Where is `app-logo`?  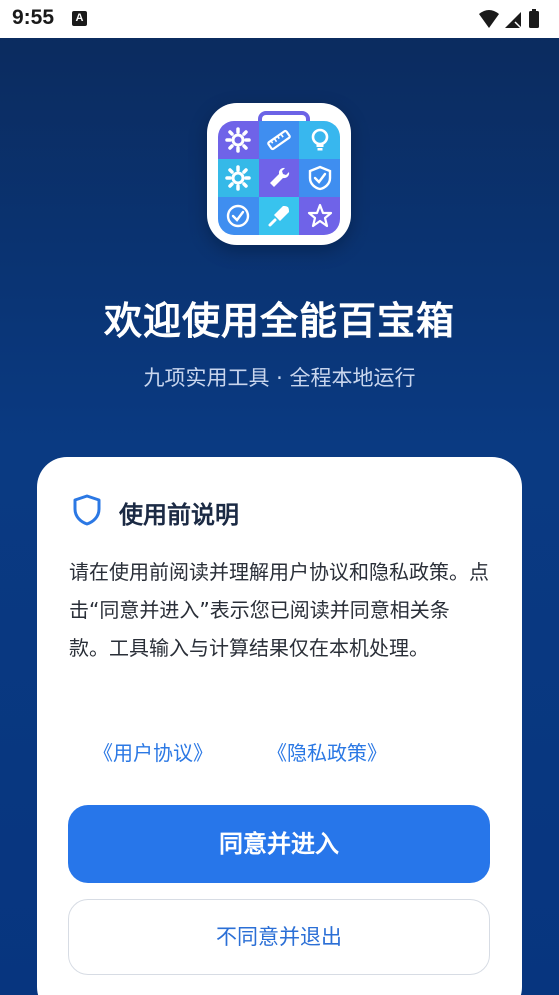 app-logo is located at coordinates (279, 174).